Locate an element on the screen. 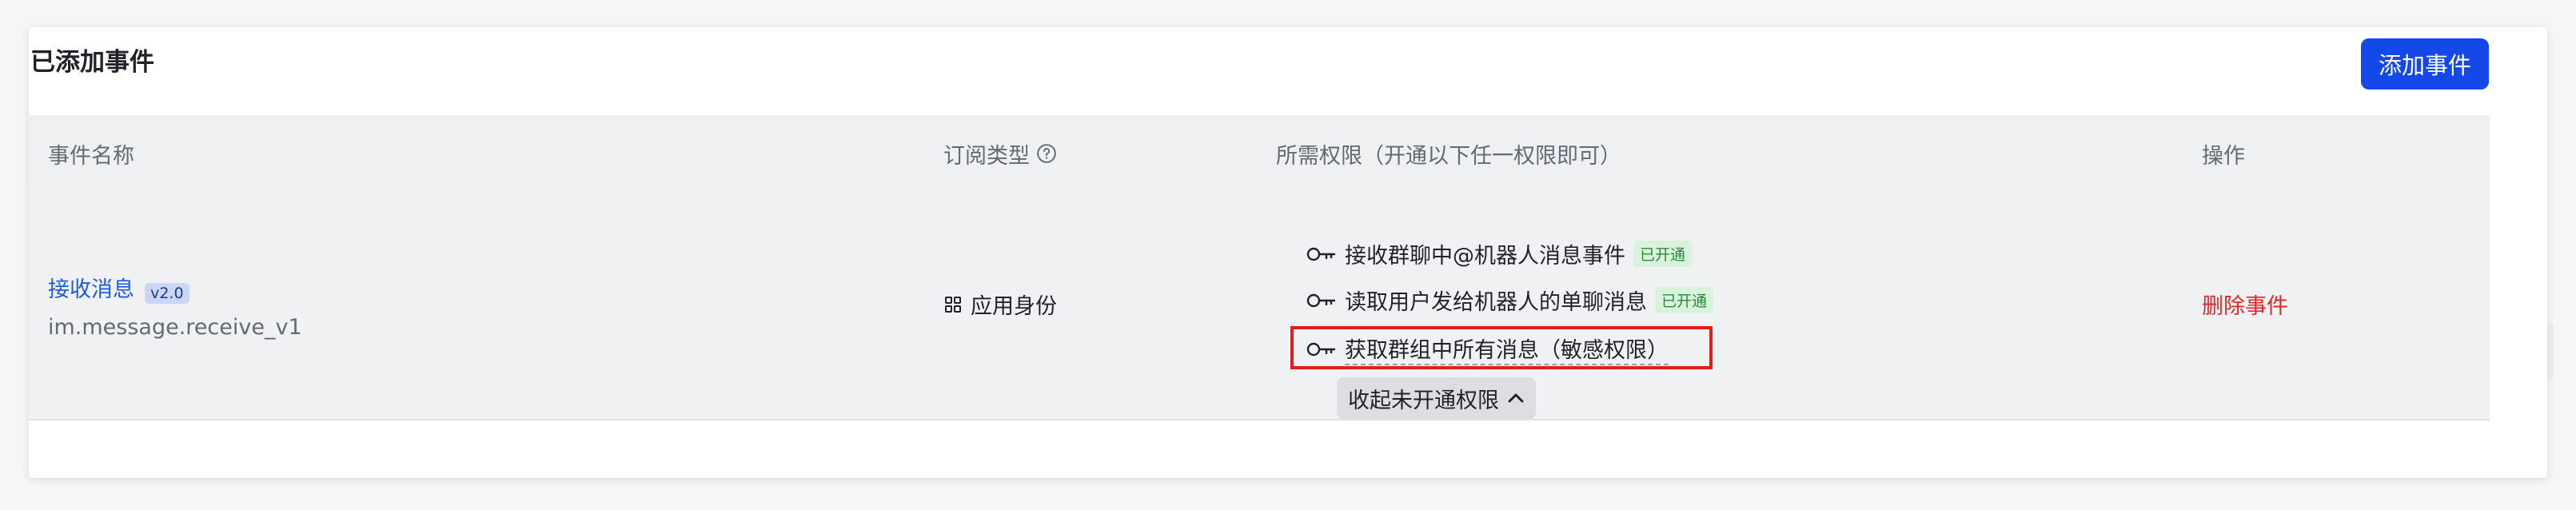 Image resolution: width=2576 pixels, height=510 pixels. header-subscription-type-label: 订阅类型 is located at coordinates (986, 156).